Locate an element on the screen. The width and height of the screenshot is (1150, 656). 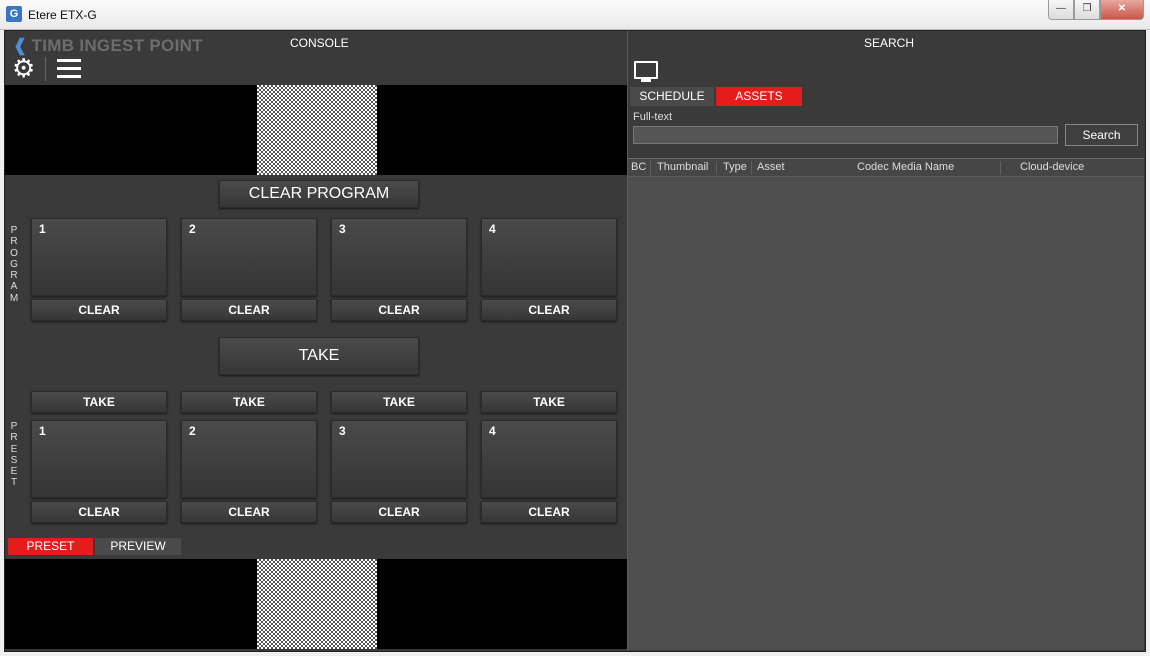
preset-vertical-label: P R E S E T is located at coordinates (14, 455).